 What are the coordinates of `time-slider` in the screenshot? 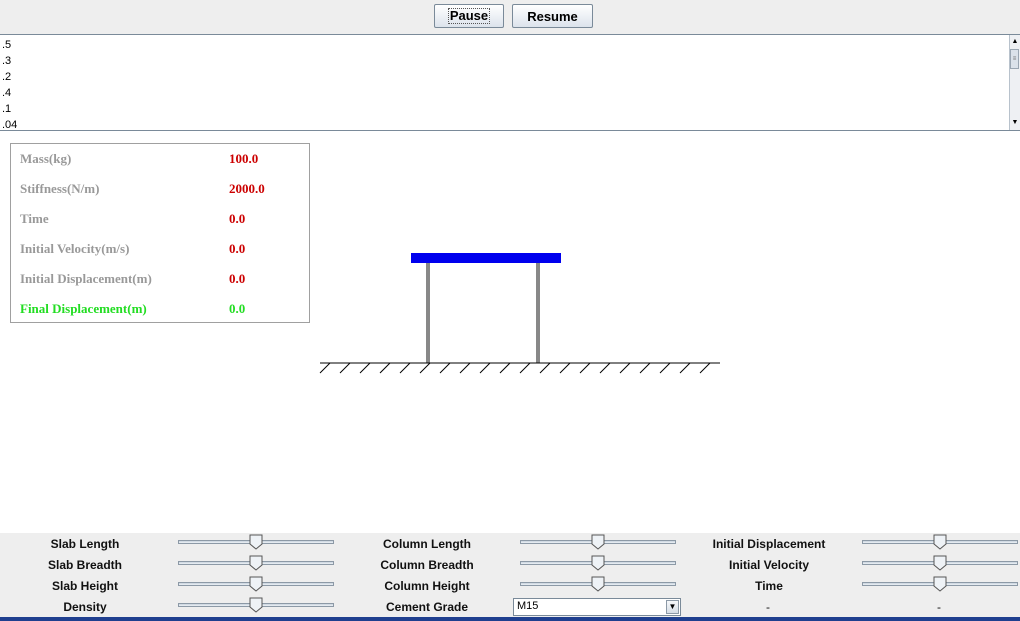 It's located at (940, 584).